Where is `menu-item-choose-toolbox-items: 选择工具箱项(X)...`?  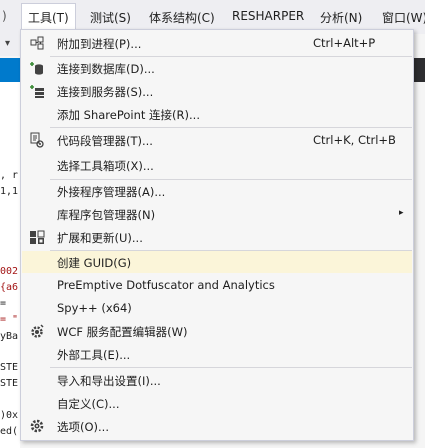 menu-item-choose-toolbox-items: 选择工具箱项(X)... is located at coordinates (217, 165).